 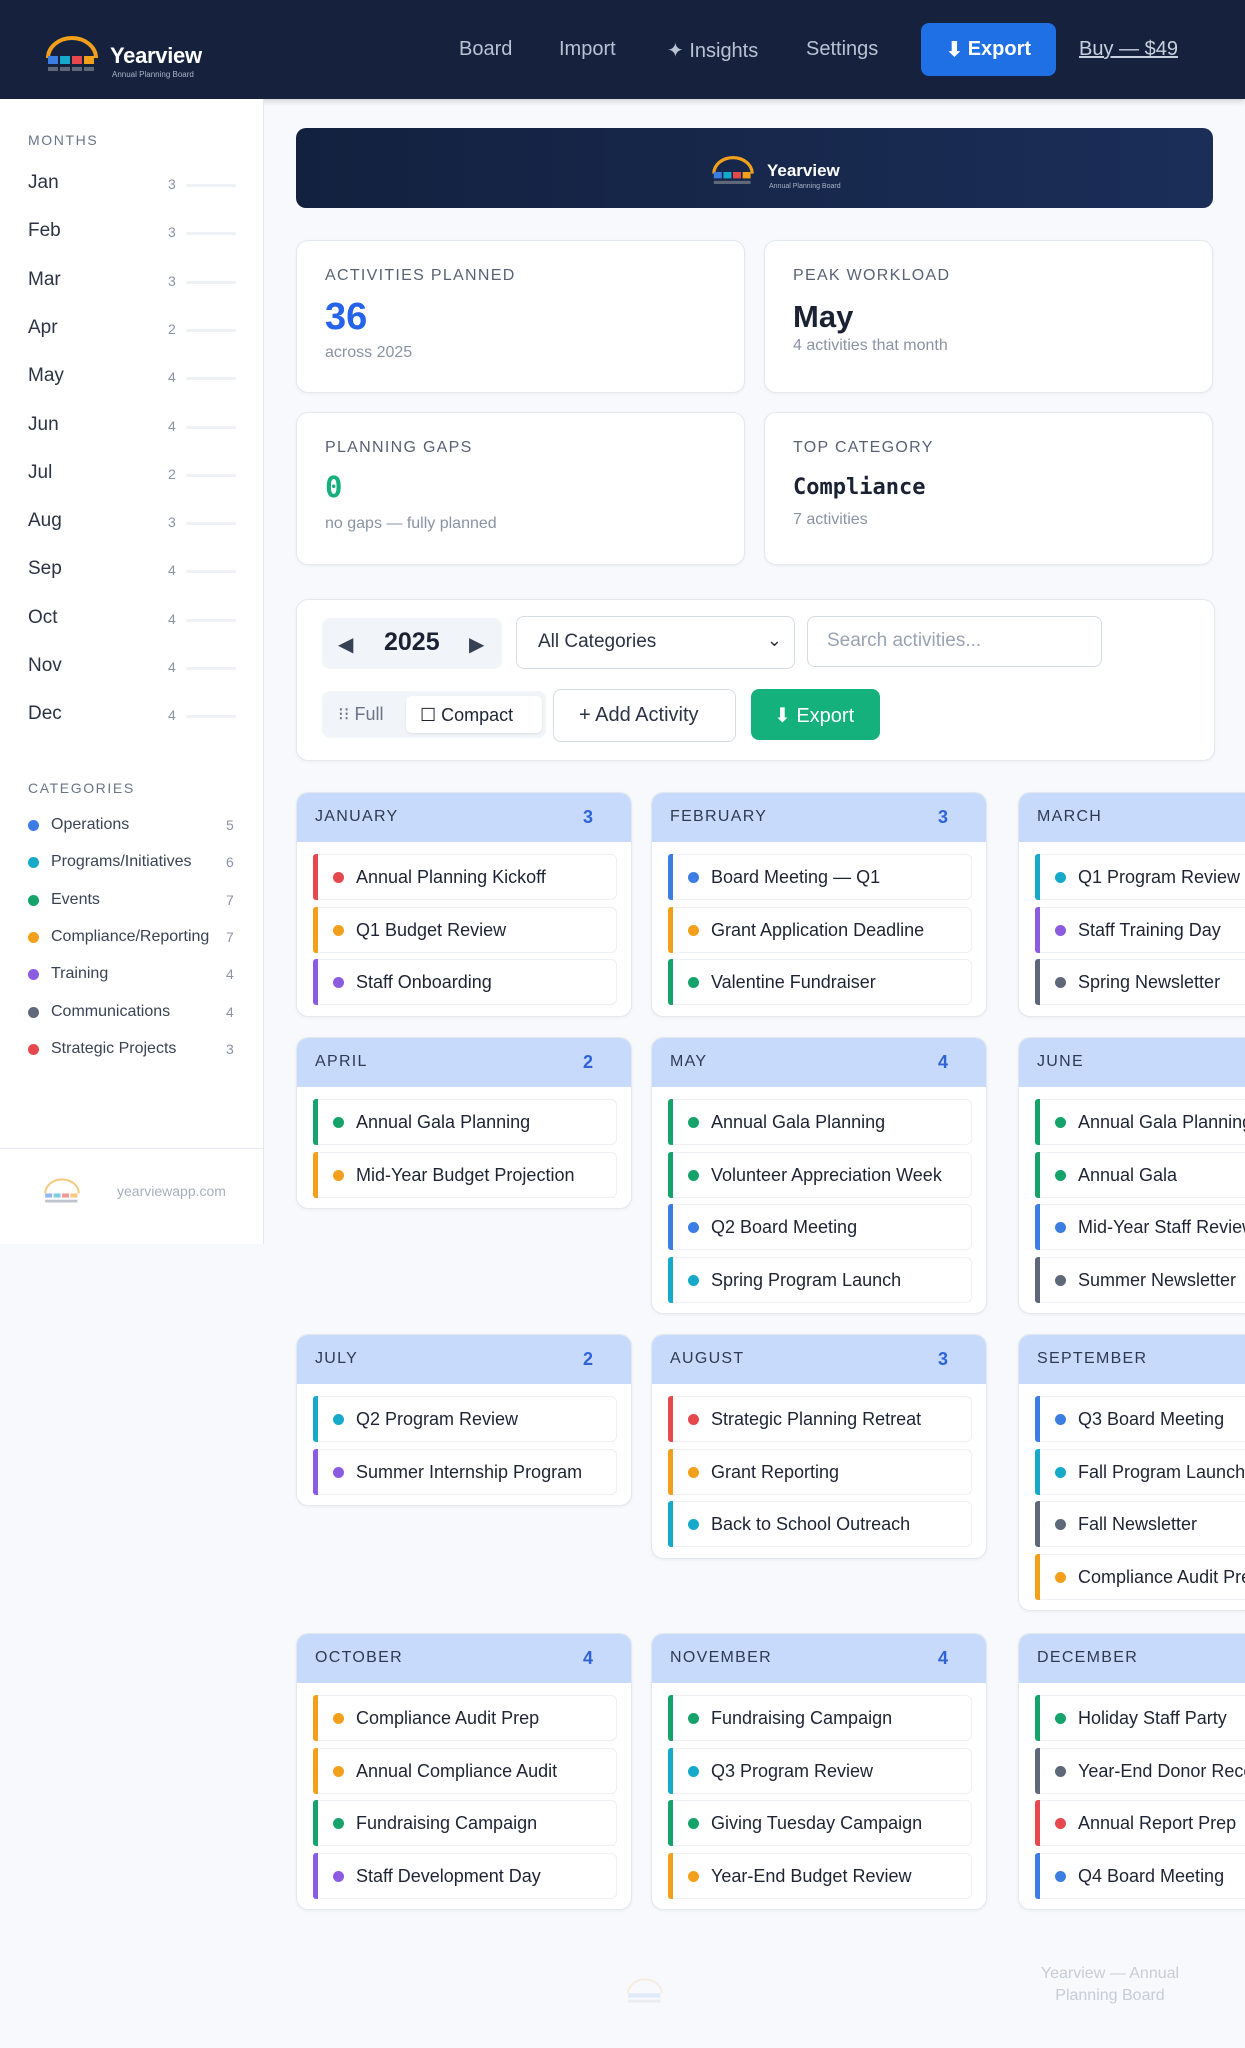 I want to click on activity-item: Q3 Program Review, so click(x=820, y=1770).